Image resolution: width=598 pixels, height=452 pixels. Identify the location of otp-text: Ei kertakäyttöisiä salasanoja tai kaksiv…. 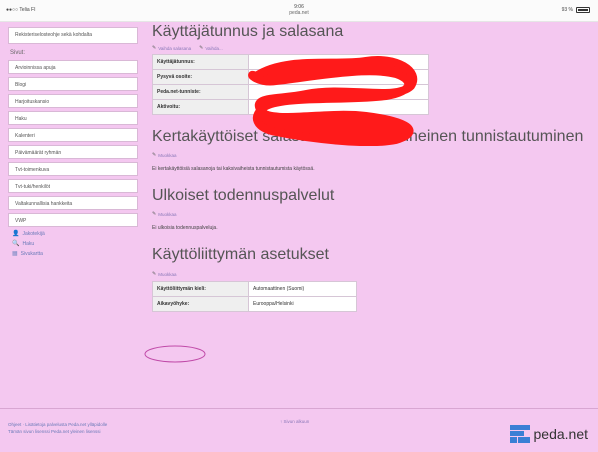
(233, 169).